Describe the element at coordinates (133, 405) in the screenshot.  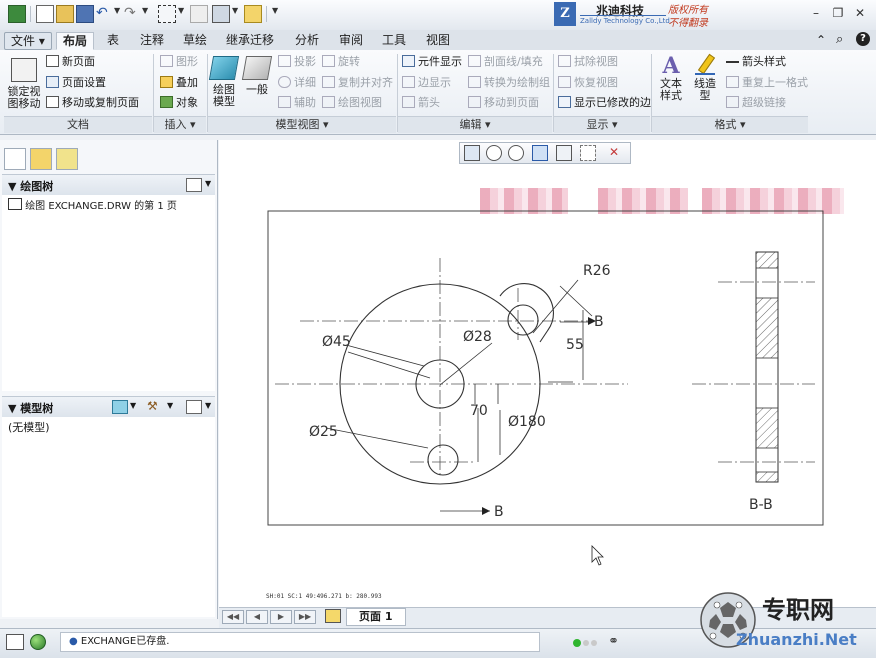
I see `model-display-dropdown-icon: ▼` at that location.